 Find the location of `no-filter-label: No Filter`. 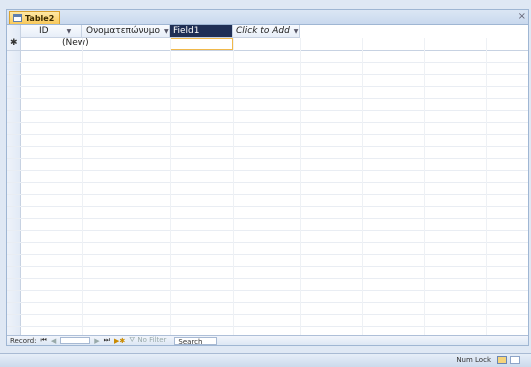

no-filter-label: No Filter is located at coordinates (152, 340).